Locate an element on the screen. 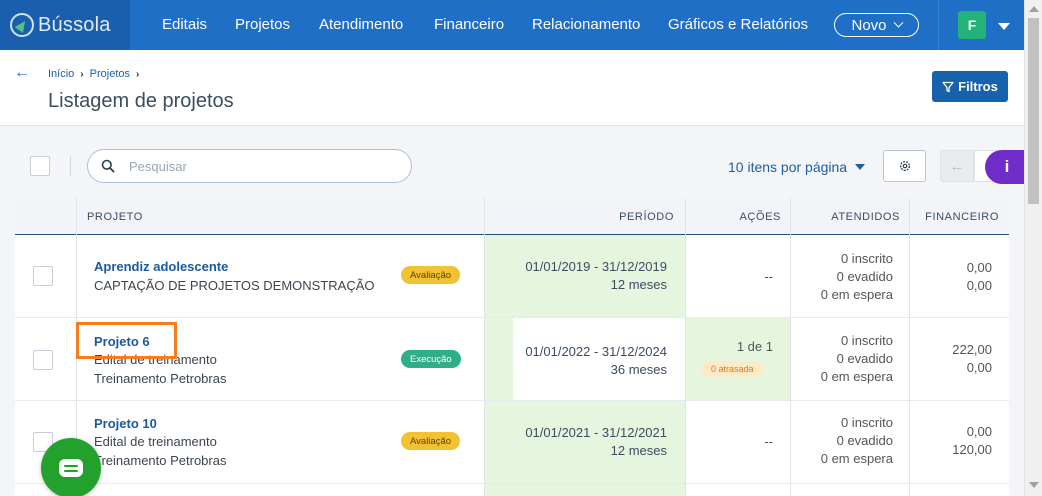 Image resolution: width=1042 pixels, height=496 pixels. late-actions-badge: 0 atrasada is located at coordinates (732, 369).